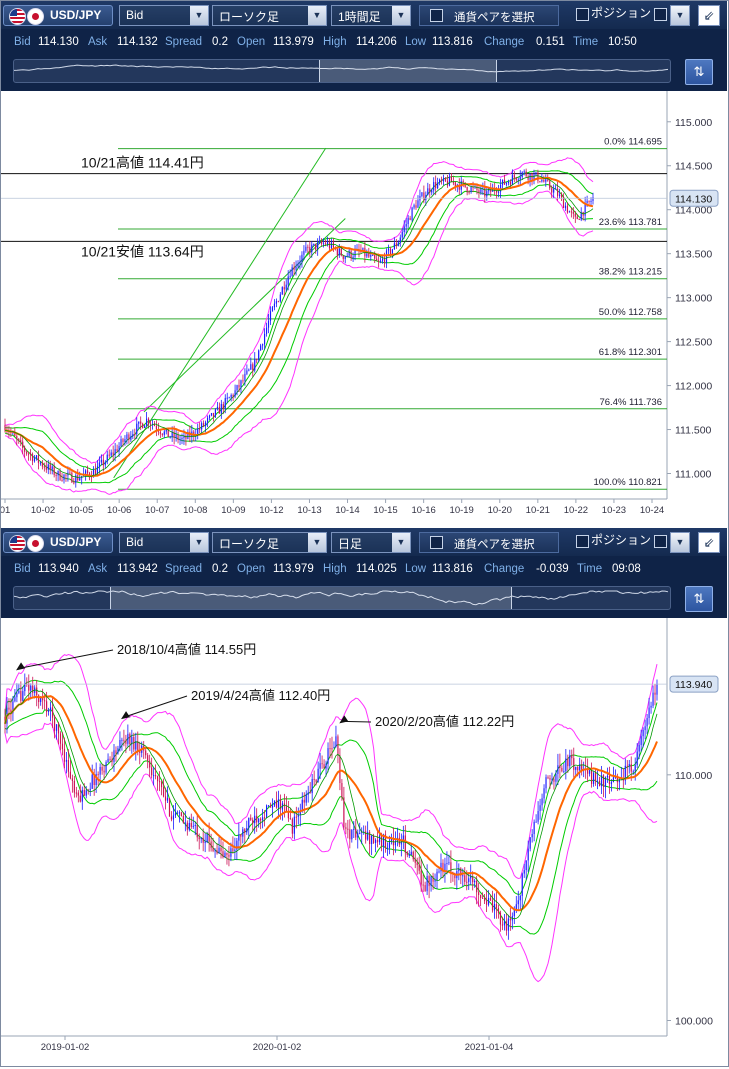 The image size is (729, 1069). I want to click on x-tick-label: 10-24, so click(652, 510).